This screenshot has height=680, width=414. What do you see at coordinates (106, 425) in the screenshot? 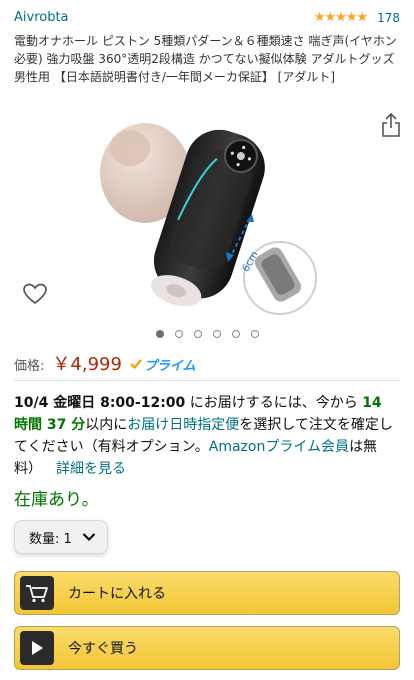
I see `delivery-text: 以内に` at bounding box center [106, 425].